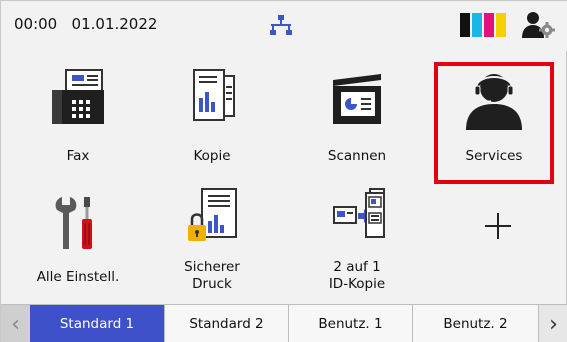  I want to click on tab-custom-2: Benutz. 2, so click(476, 323).